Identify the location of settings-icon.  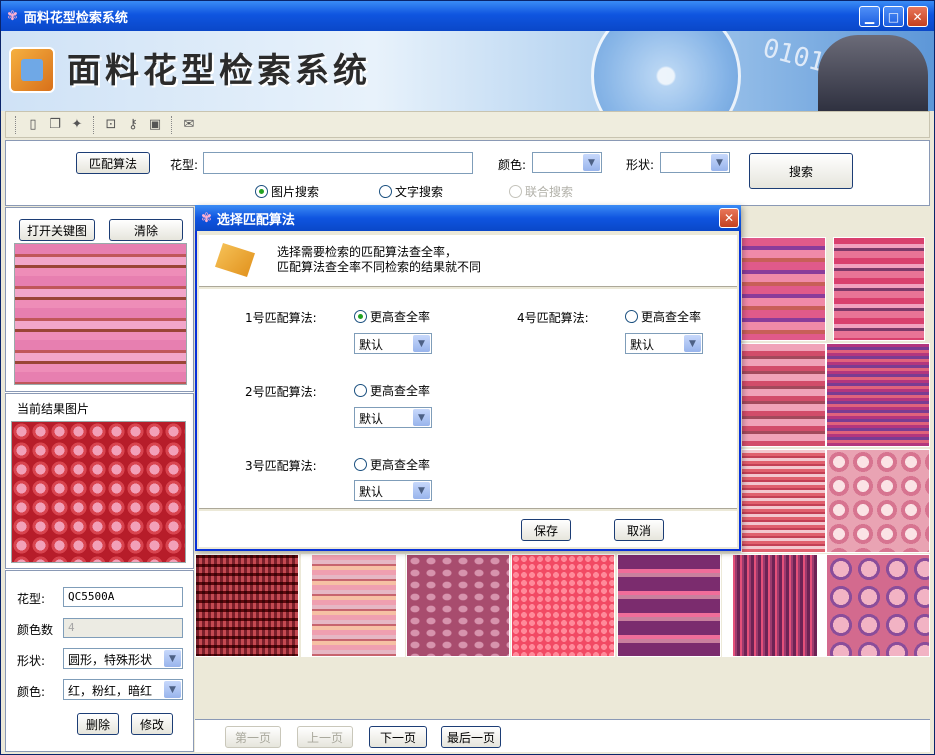
(235, 260).